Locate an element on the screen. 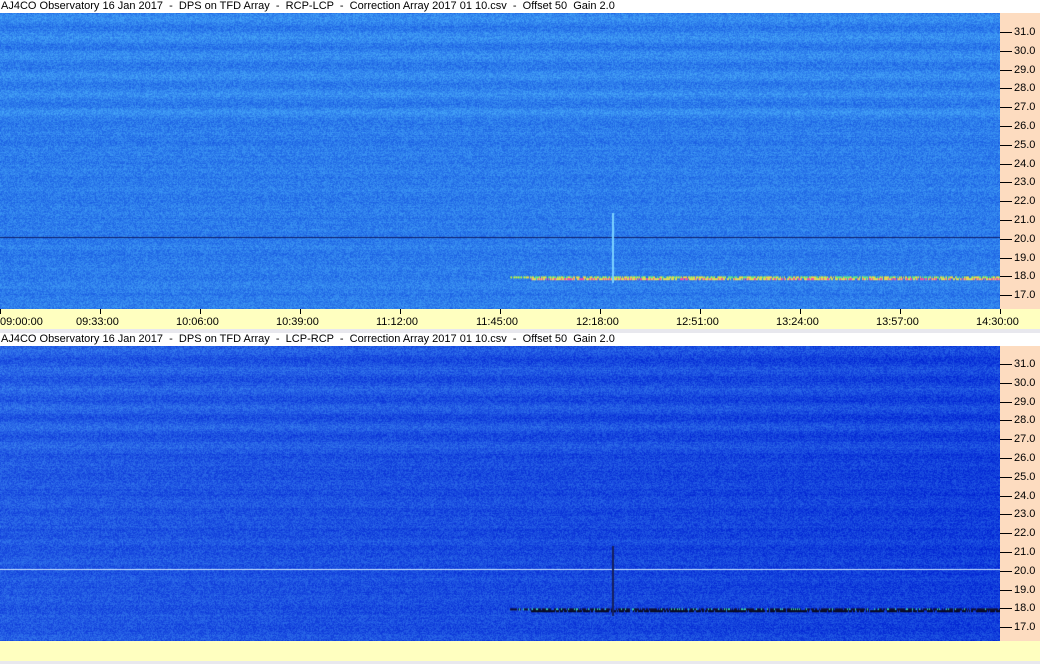 The image size is (1040, 664). time-tick-label: 13:24:00 is located at coordinates (797, 322).